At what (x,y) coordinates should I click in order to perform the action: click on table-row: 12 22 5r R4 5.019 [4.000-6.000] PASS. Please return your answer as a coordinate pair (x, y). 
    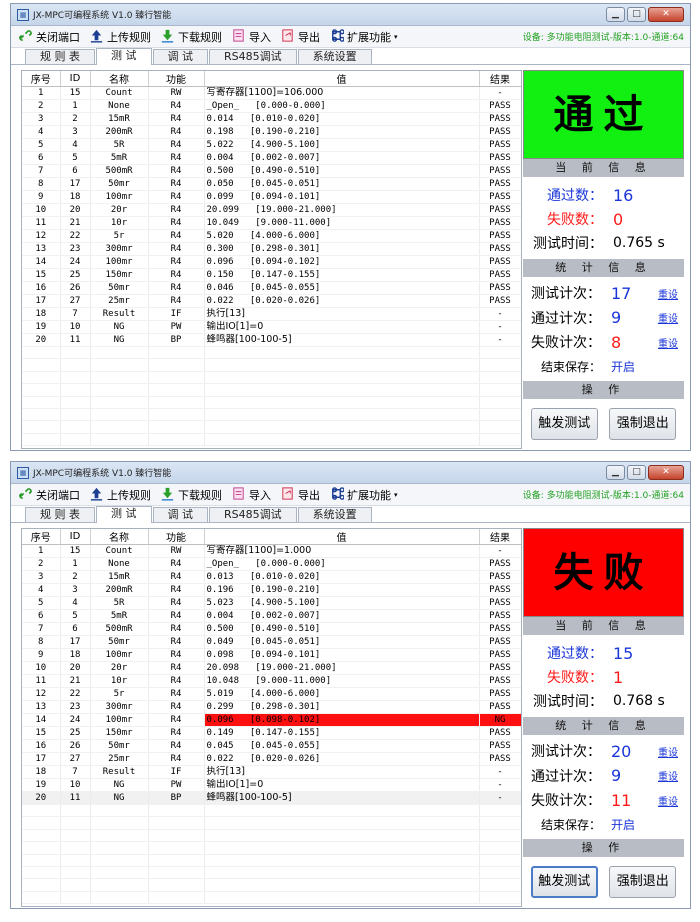
    Looking at the image, I should click on (271, 694).